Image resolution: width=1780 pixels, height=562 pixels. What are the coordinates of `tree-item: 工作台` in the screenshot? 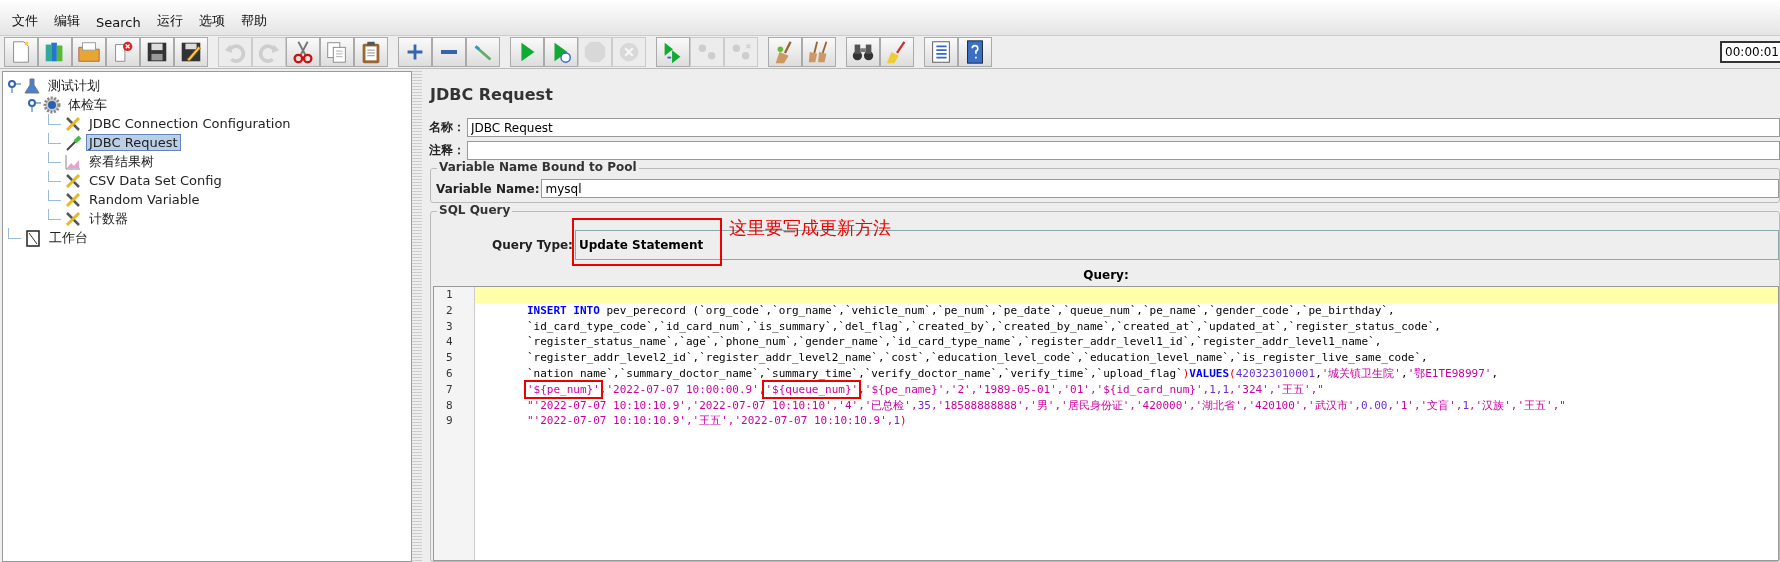 It's located at (68, 237).